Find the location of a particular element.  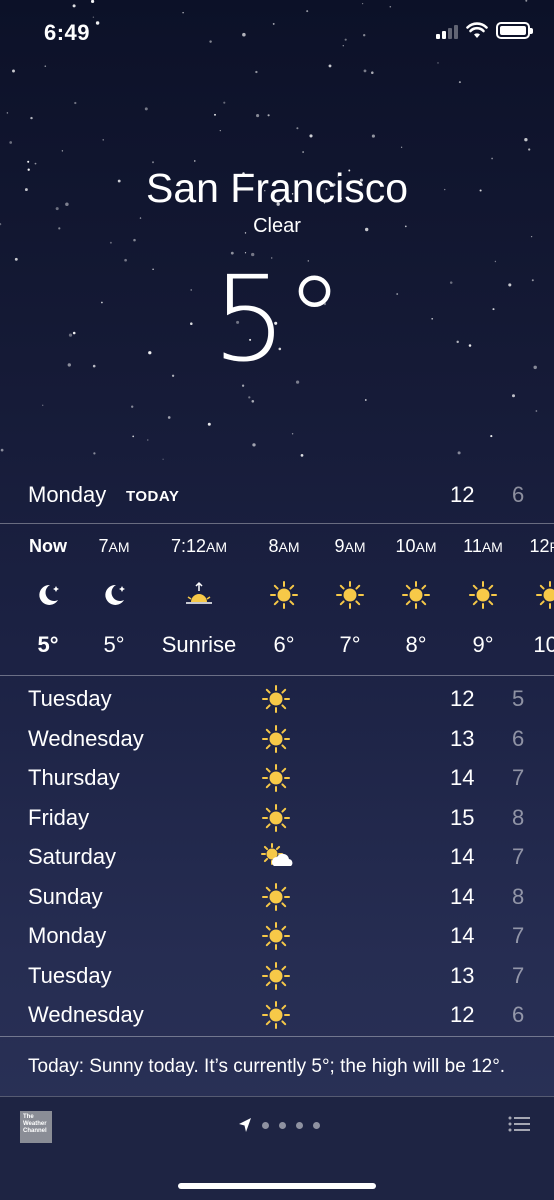

today-summary-row: Monday TODAY 12 6 is located at coordinates (277, 496).